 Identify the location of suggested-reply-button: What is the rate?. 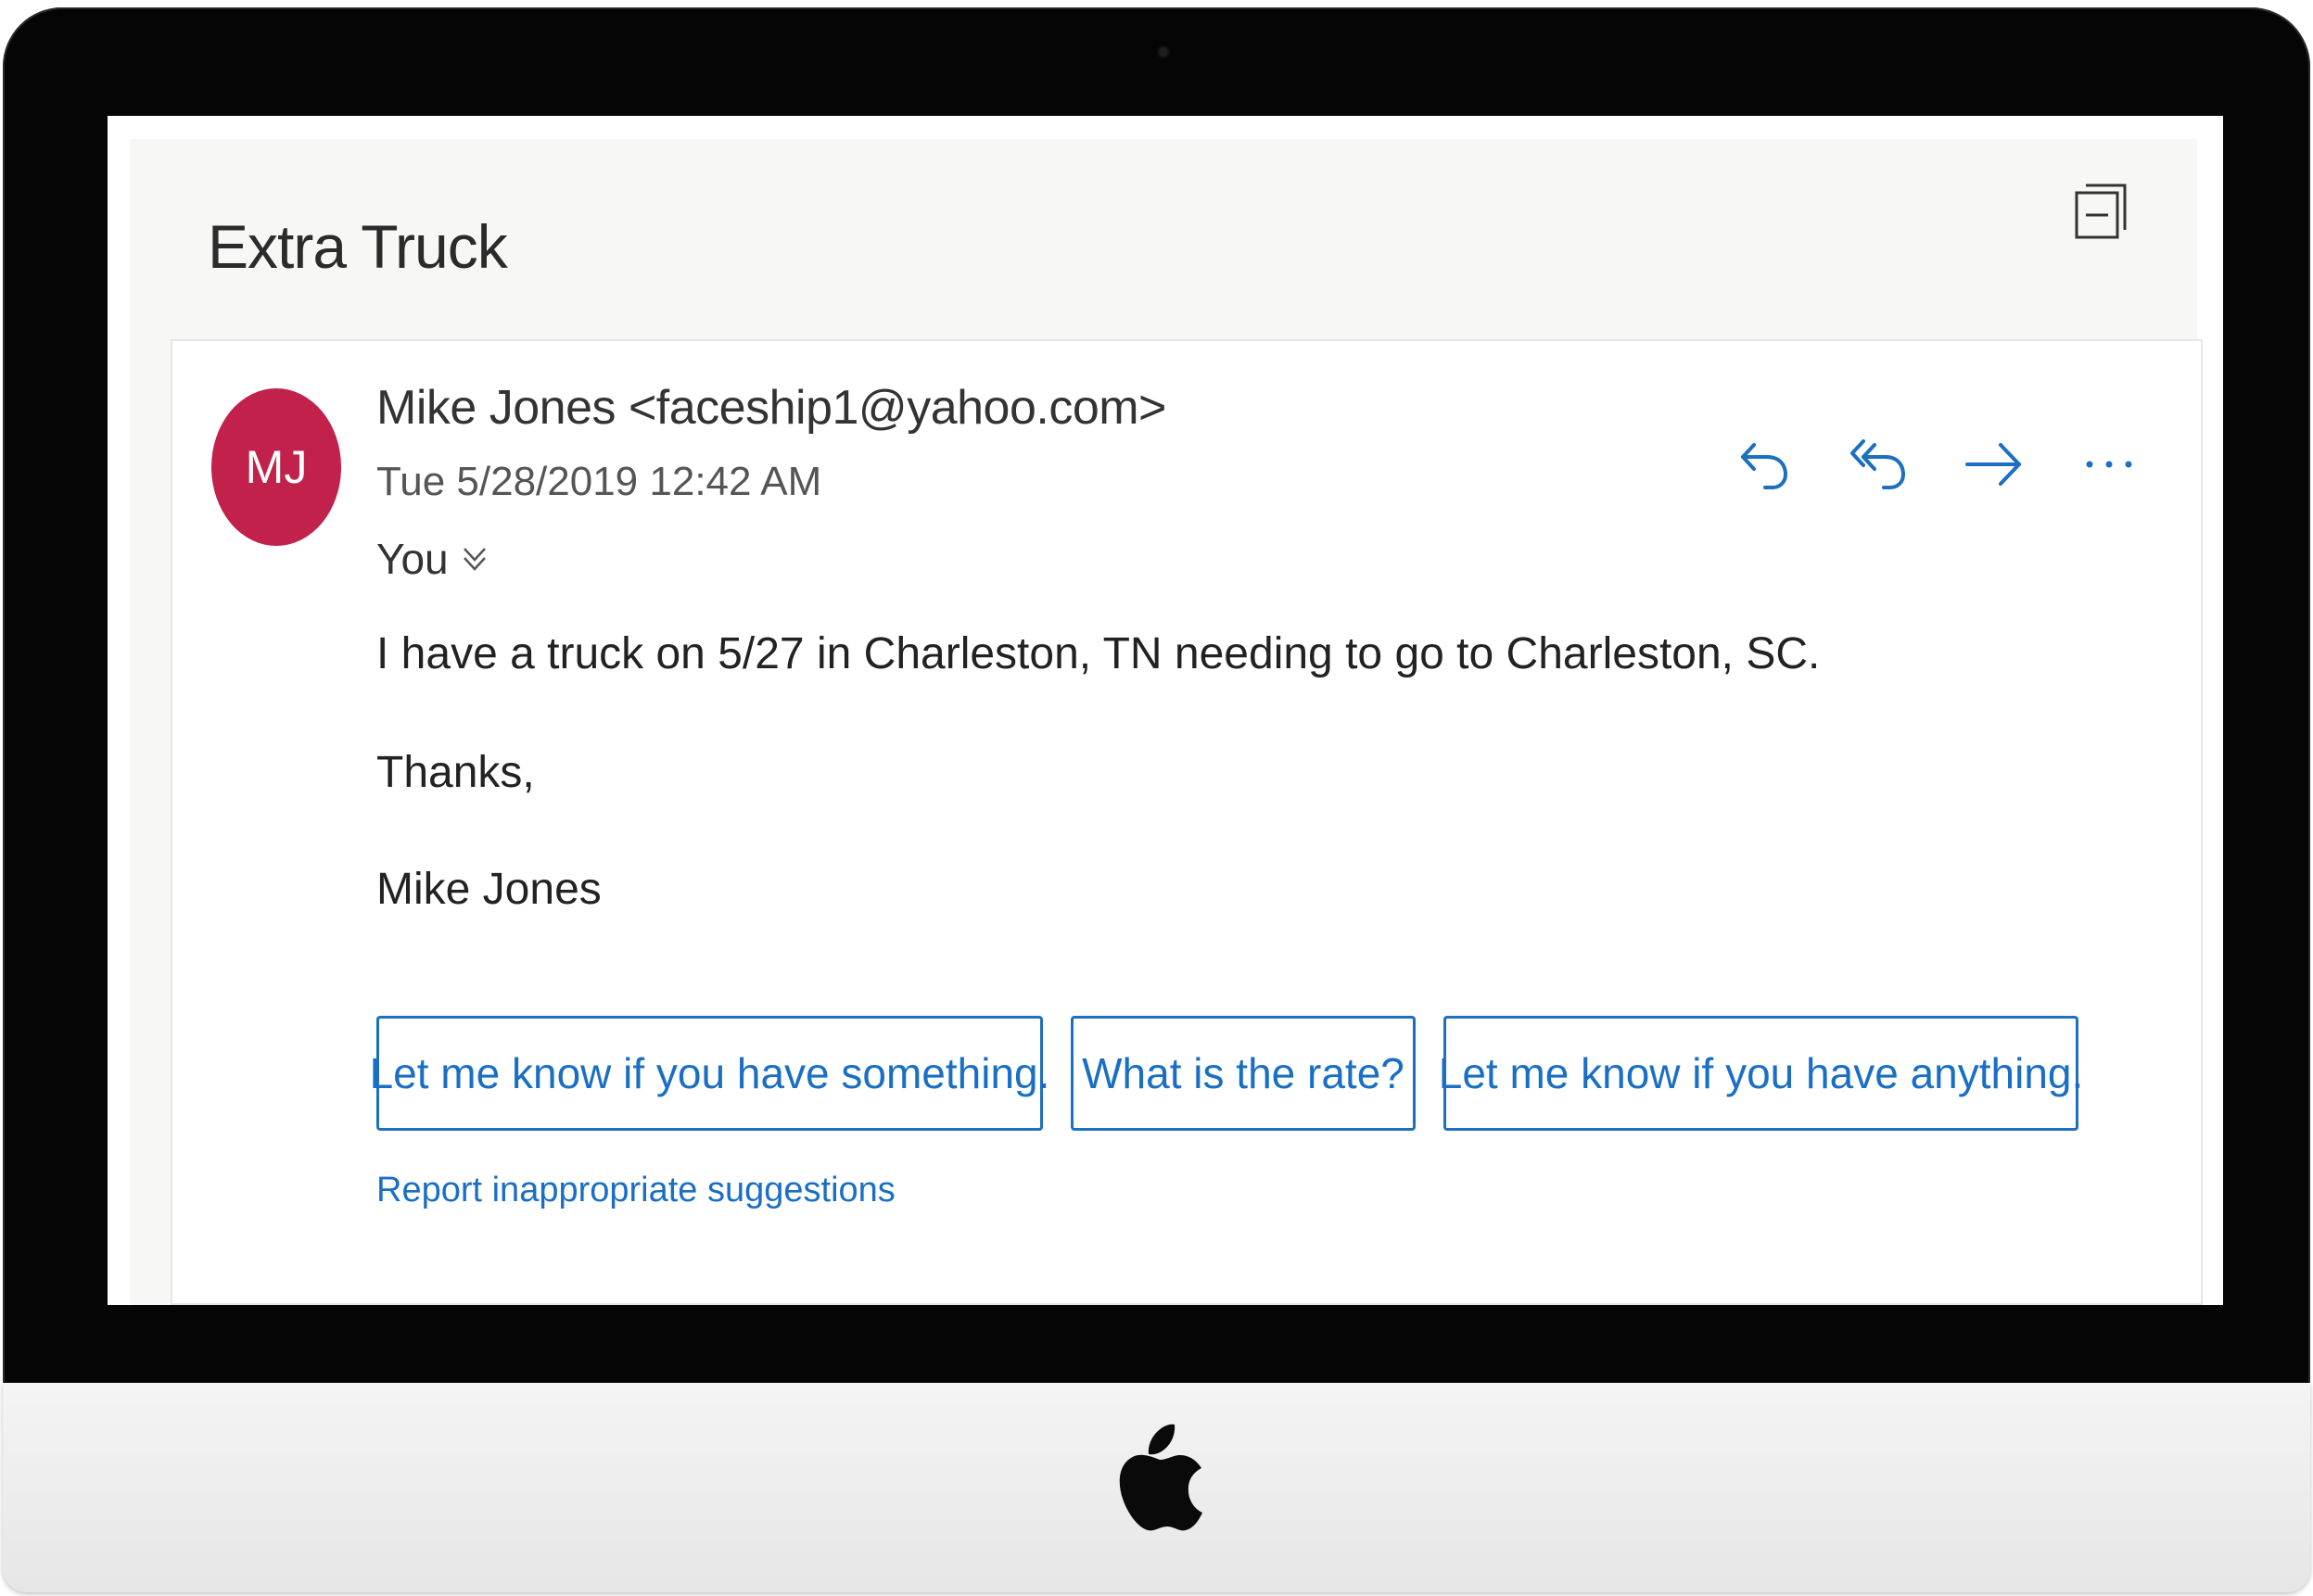
(1243, 1073).